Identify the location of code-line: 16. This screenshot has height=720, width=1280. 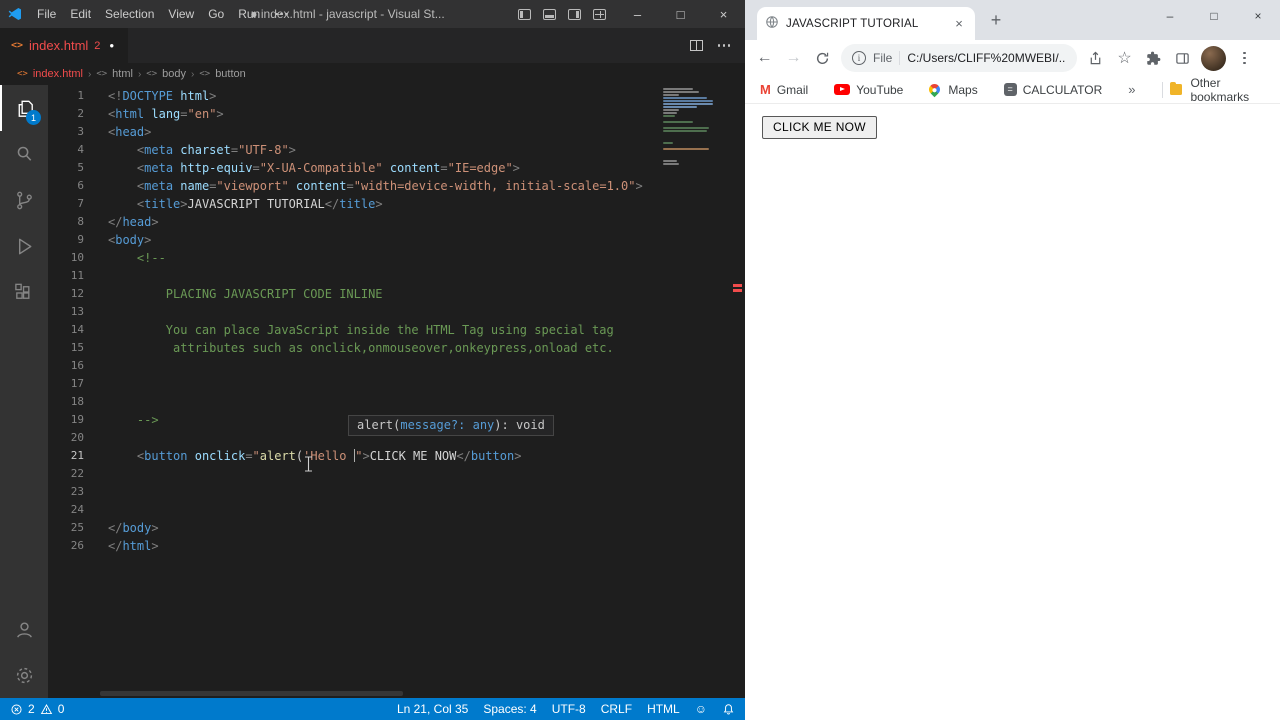
(396, 366).